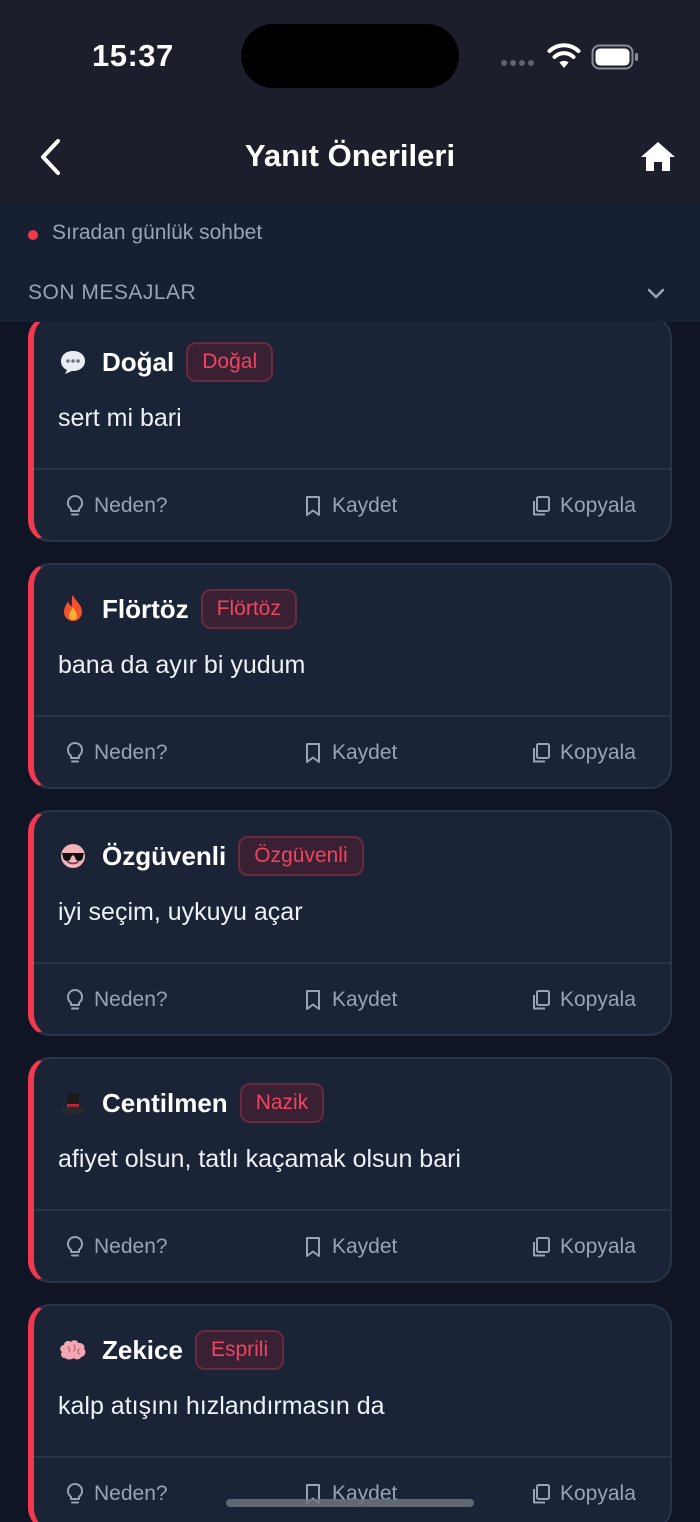 This screenshot has height=1522, width=700. What do you see at coordinates (133, 55) in the screenshot?
I see `status-time: 15:37` at bounding box center [133, 55].